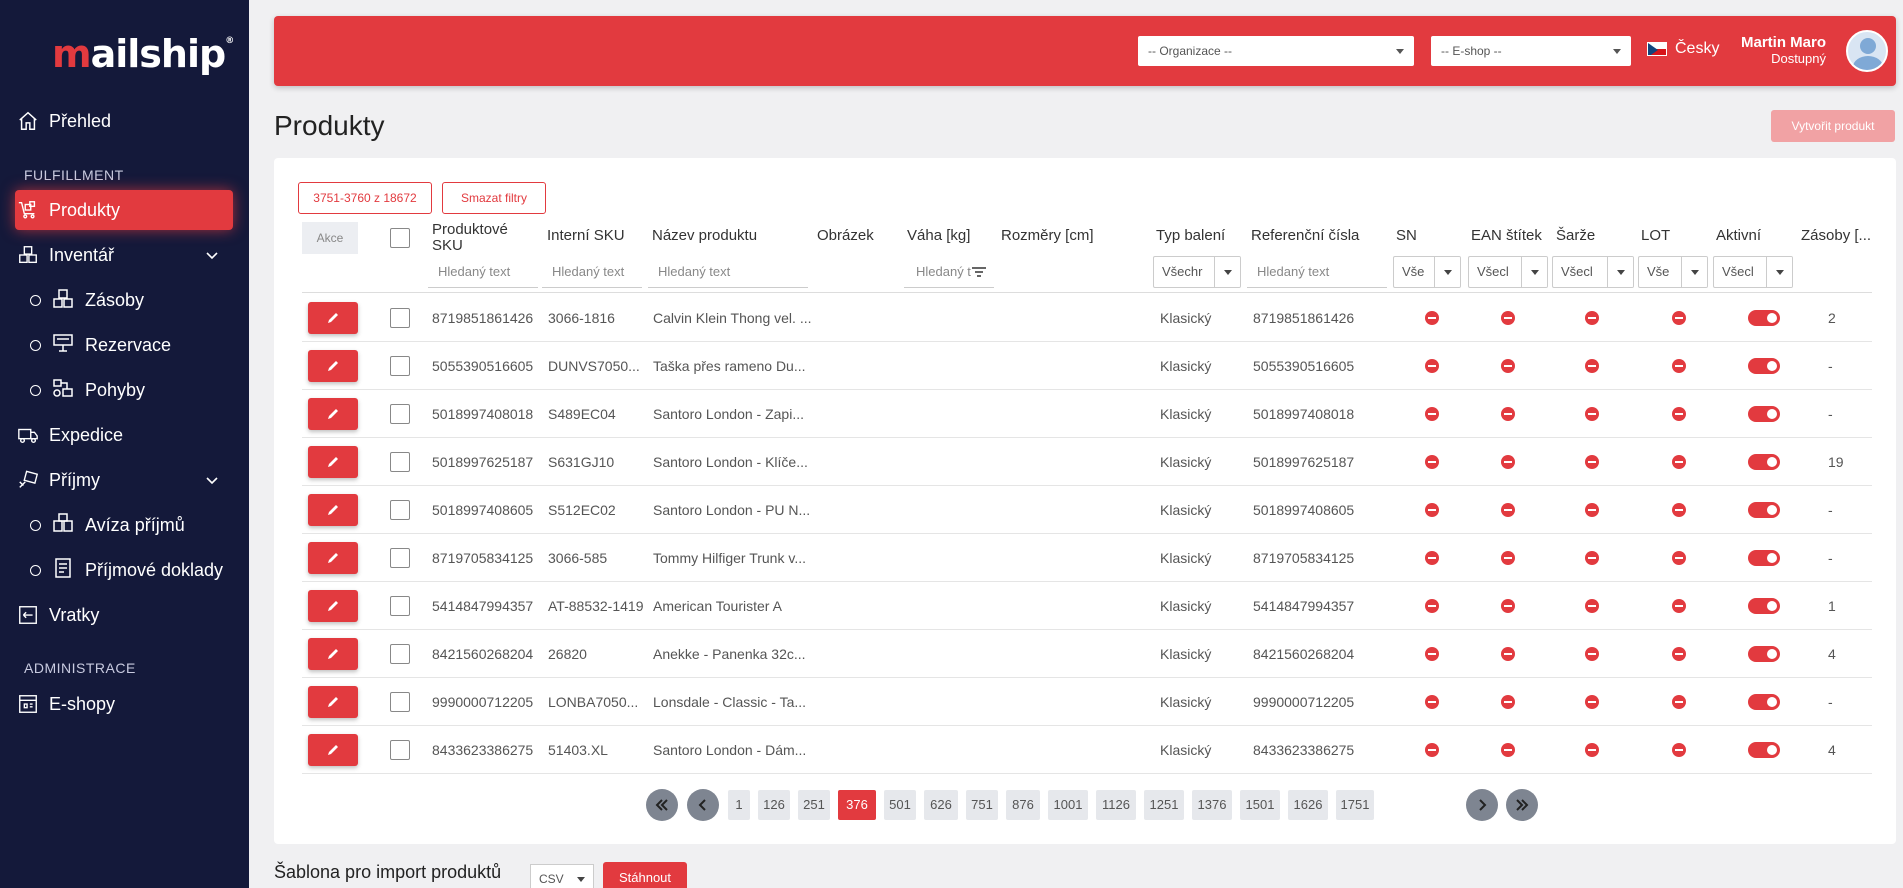 This screenshot has width=1903, height=888. Describe the element at coordinates (494, 198) in the screenshot. I see `clear-filters-button: Smazat filtry` at that location.